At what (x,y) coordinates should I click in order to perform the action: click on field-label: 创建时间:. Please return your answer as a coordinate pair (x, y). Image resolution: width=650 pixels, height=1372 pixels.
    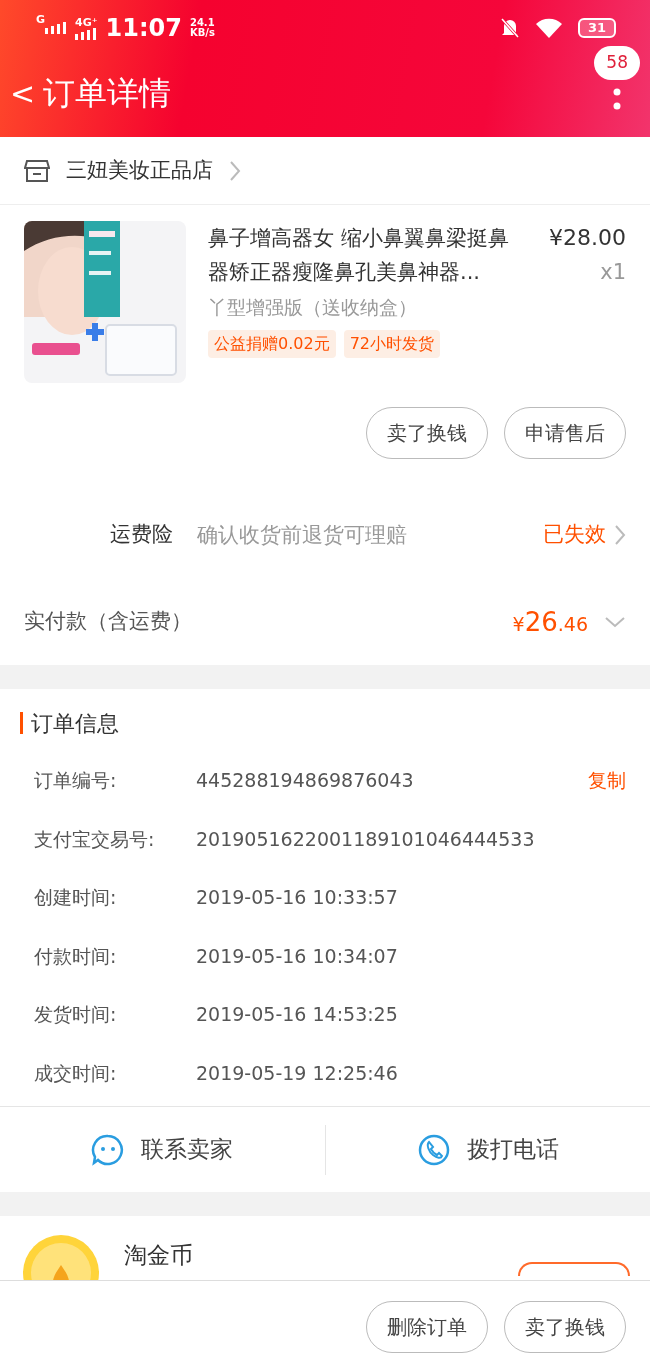
    Looking at the image, I should click on (76, 897).